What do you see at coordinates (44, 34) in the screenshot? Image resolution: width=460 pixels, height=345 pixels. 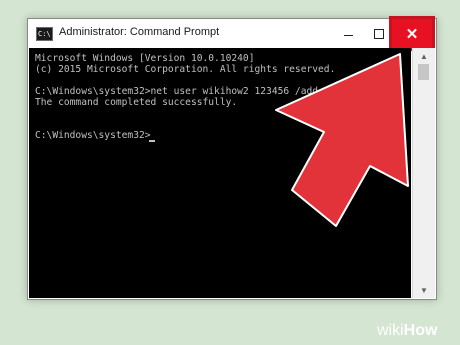 I see `cmd-app-icon: C:\` at bounding box center [44, 34].